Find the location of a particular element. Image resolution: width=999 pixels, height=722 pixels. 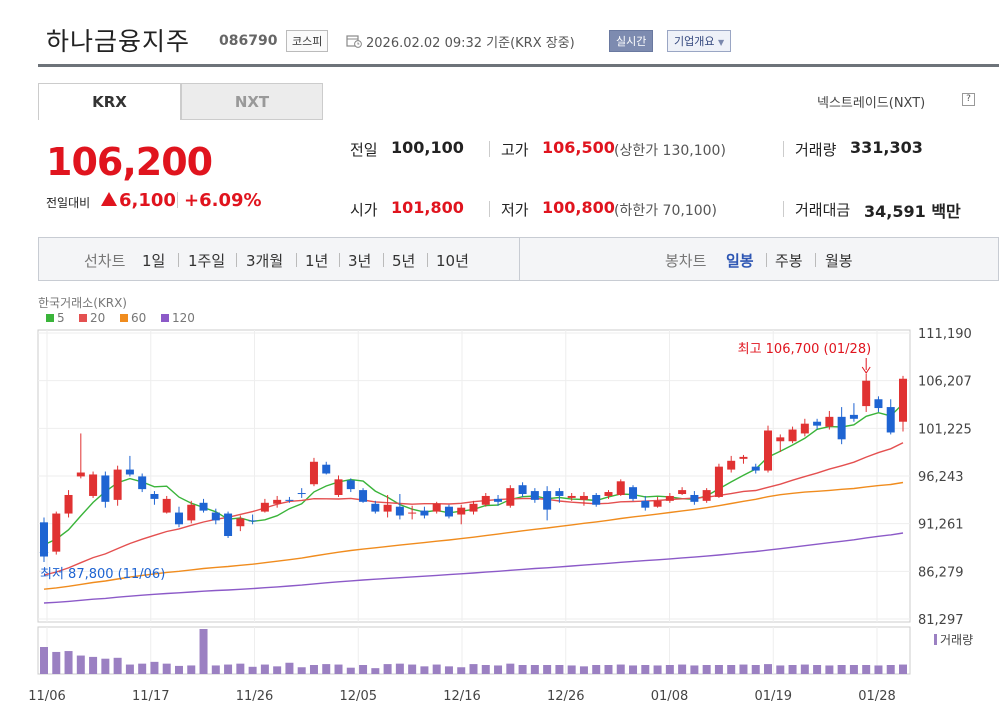

candle-daily: 일봉 is located at coordinates (740, 260).